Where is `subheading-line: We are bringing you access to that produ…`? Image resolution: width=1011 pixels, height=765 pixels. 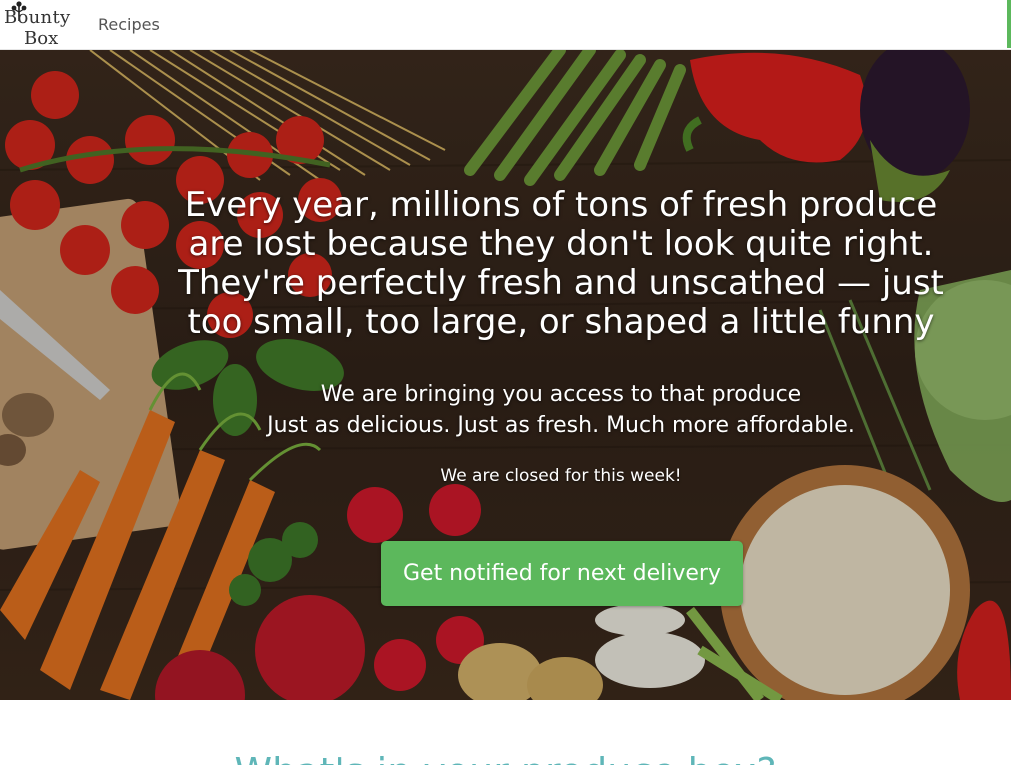
subheading-line: We are bringing you access to that produ… is located at coordinates (561, 394).